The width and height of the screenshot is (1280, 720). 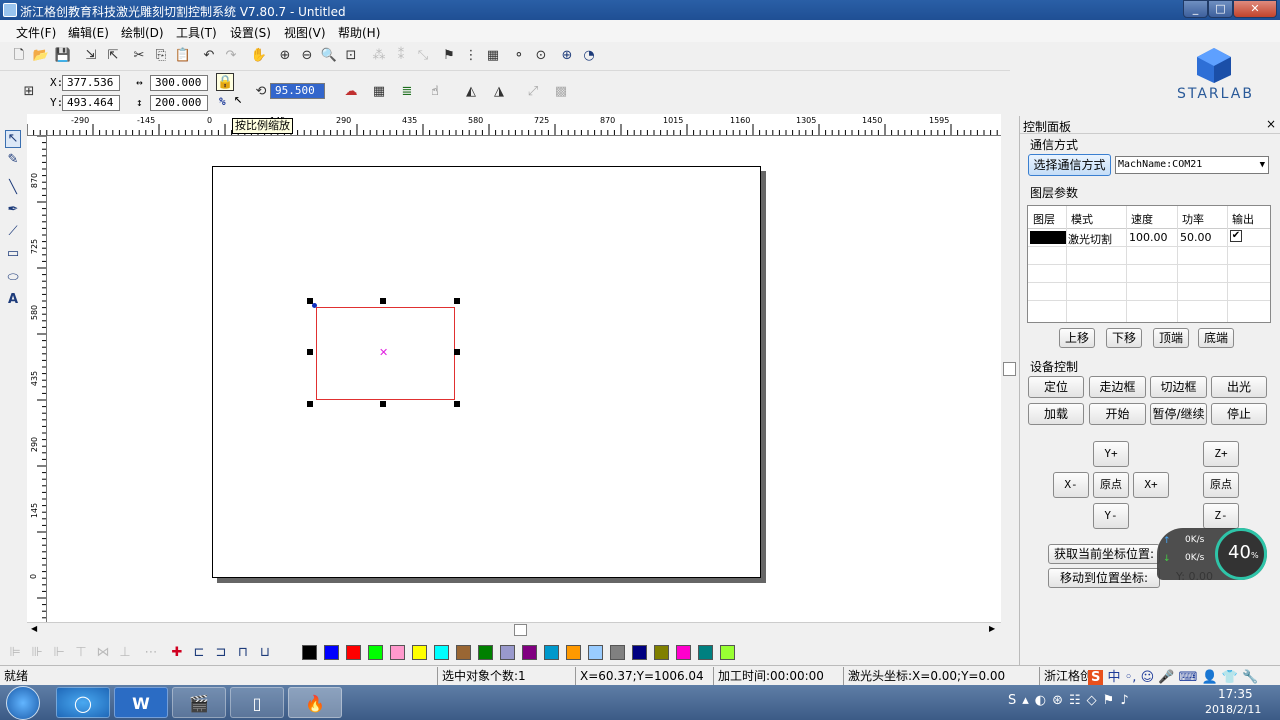 What do you see at coordinates (29, 92) in the screenshot?
I see `anchor-grid-icon: ⊞` at bounding box center [29, 92].